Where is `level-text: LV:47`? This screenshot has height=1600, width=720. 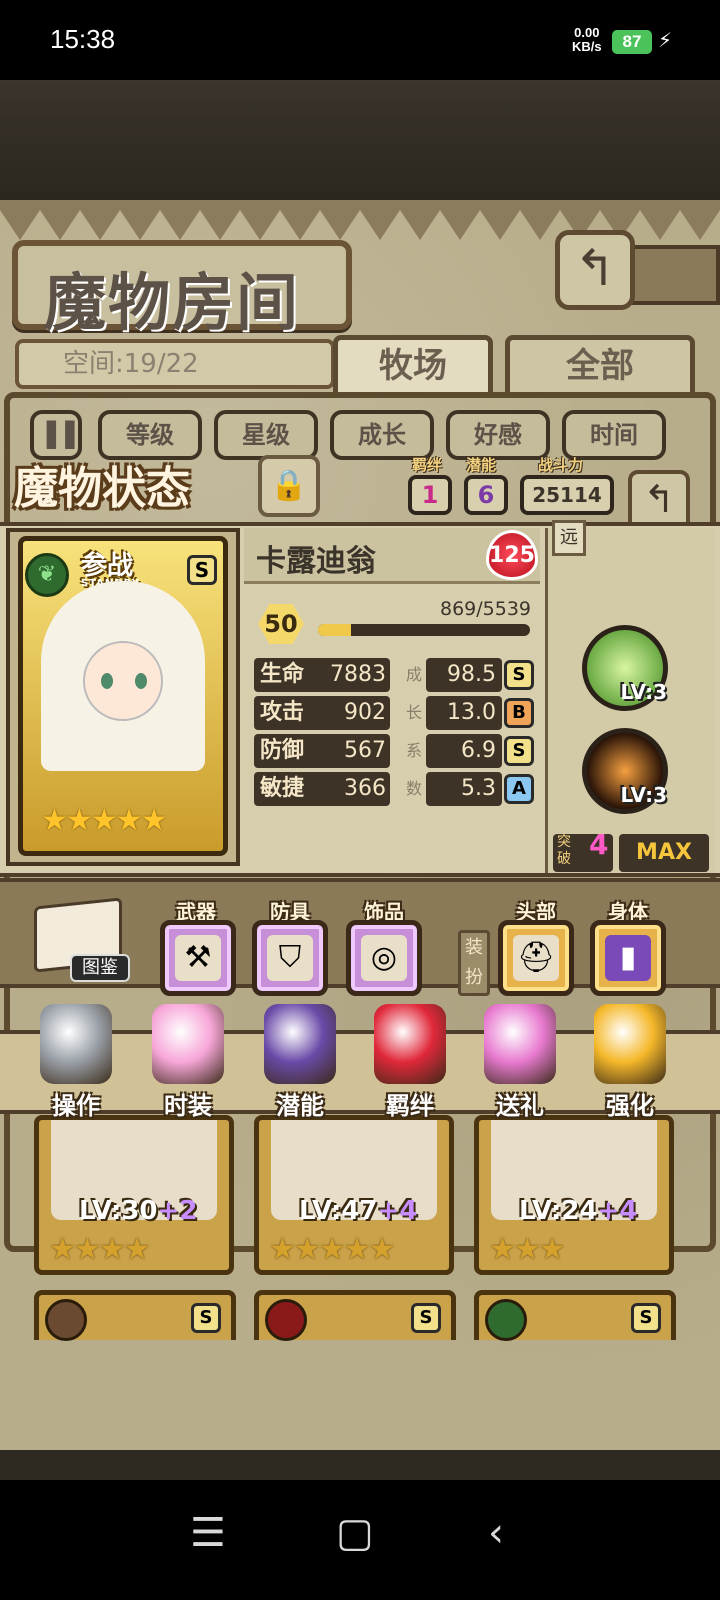
level-text: LV:47 is located at coordinates (338, 1211).